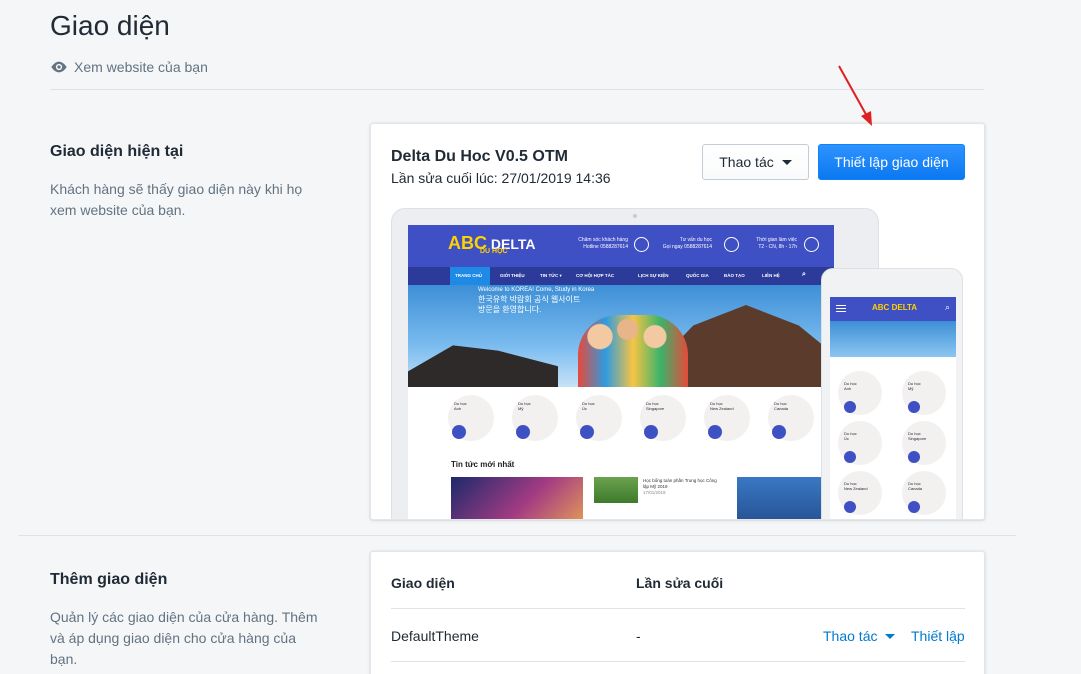 Image resolution: width=1081 pixels, height=674 pixels. What do you see at coordinates (512, 275) in the screenshot?
I see `preview-nav-item: GIỚI THIỆU` at bounding box center [512, 275].